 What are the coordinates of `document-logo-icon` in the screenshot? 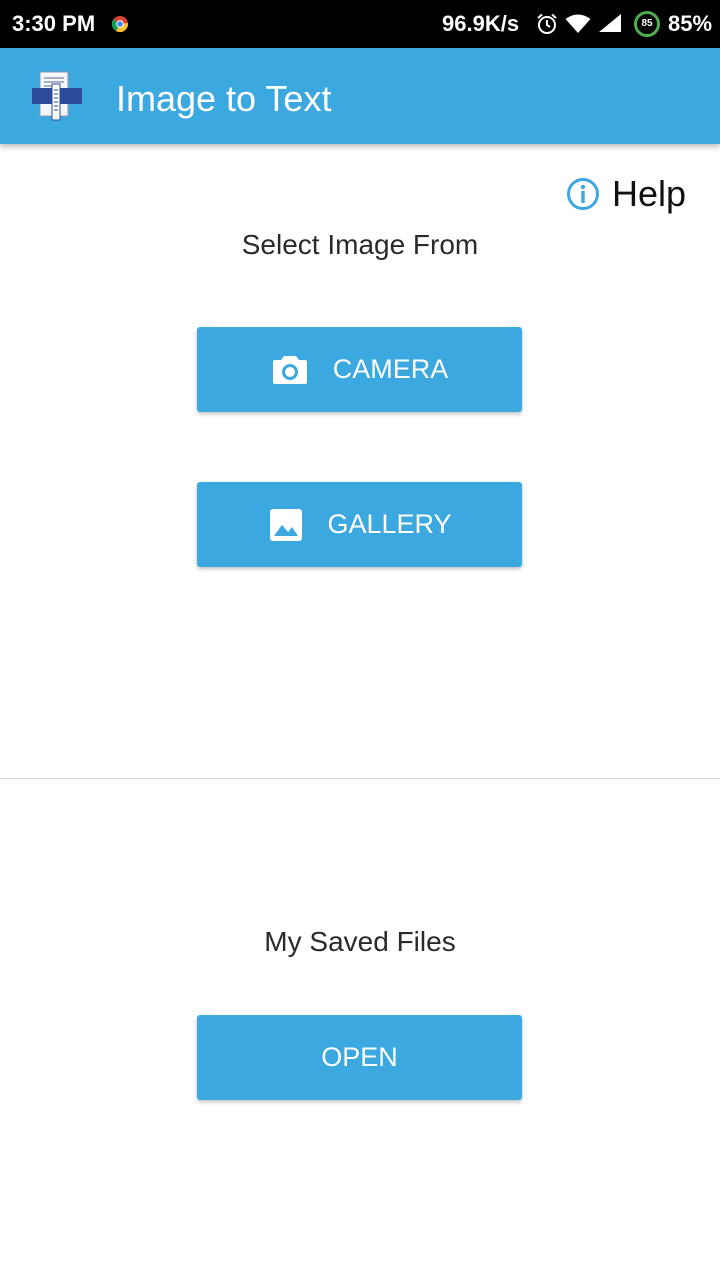 It's located at (57, 96).